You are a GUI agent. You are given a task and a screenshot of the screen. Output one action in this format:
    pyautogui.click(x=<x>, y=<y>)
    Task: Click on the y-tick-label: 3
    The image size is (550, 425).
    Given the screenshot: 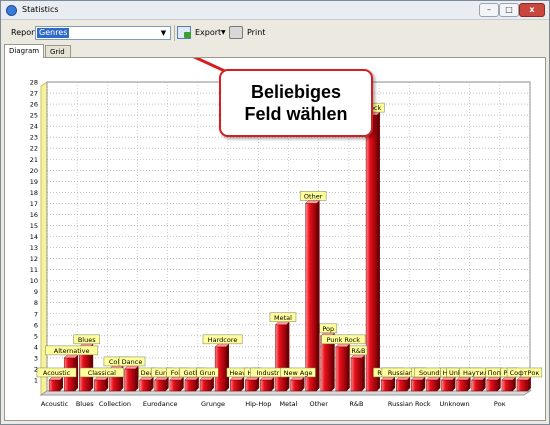 What is the action you would take?
    pyautogui.click(x=36, y=358)
    